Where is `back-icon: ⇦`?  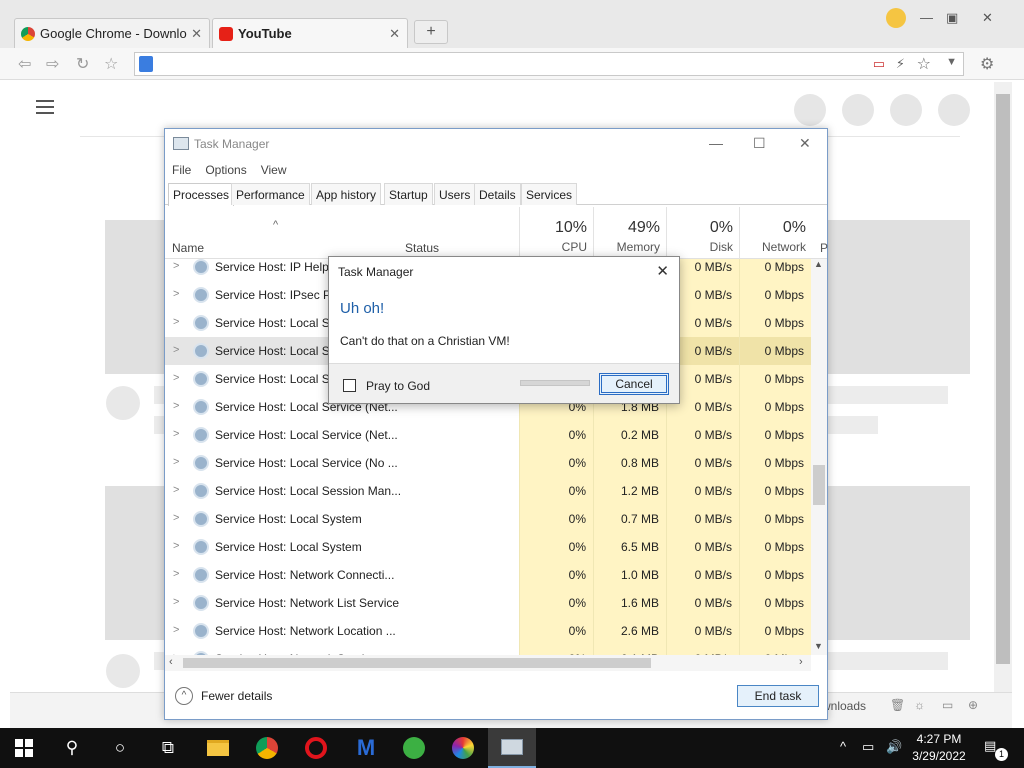
back-icon: ⇦ is located at coordinates (24, 64).